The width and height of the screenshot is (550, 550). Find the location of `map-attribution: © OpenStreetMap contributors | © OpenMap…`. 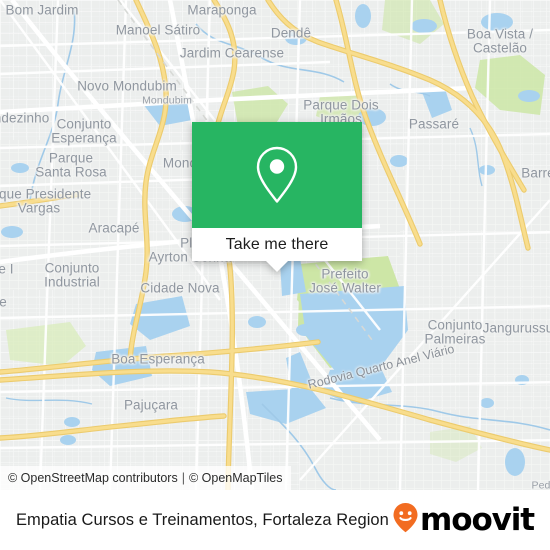

map-attribution: © OpenStreetMap contributors | © OpenMap… is located at coordinates (146, 478).